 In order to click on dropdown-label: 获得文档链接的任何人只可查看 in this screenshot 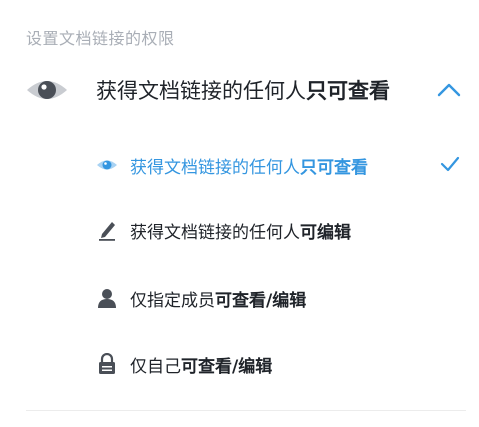, I will do `click(243, 91)`.